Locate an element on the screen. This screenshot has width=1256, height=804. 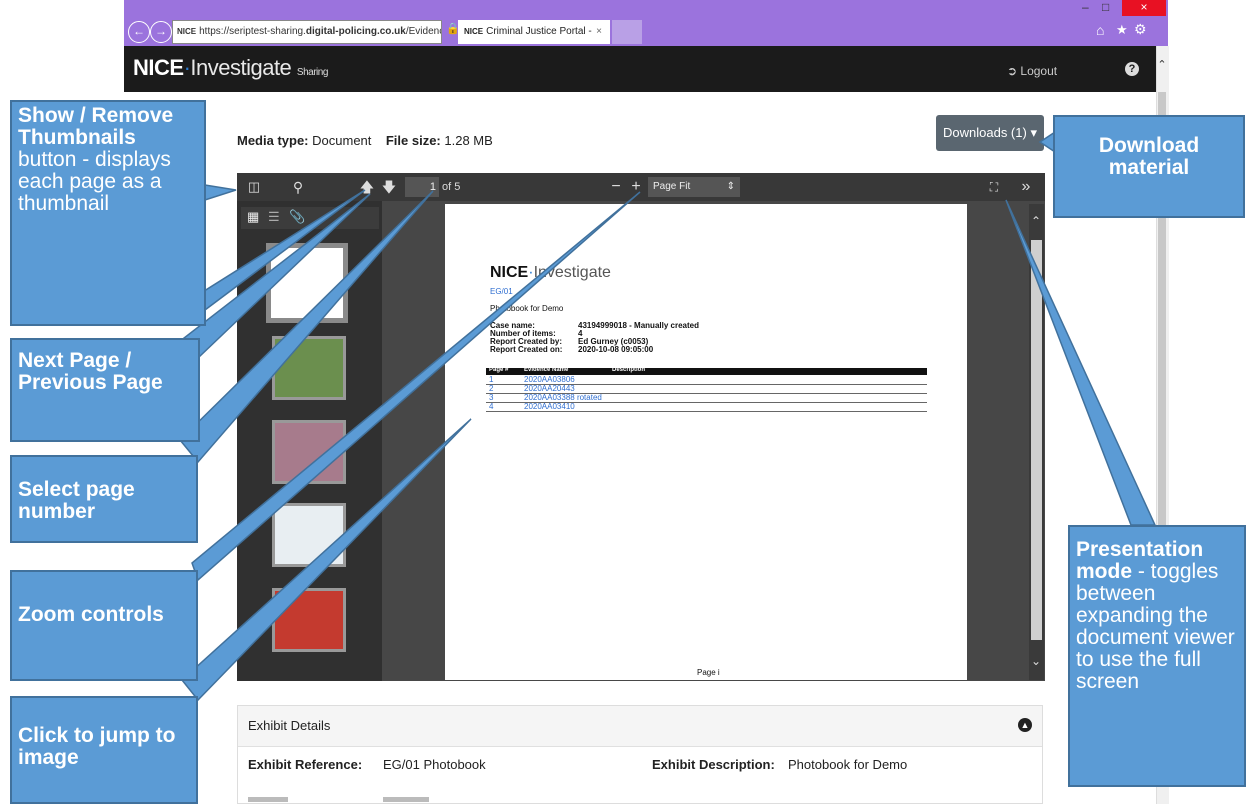
minimize-icon: – is located at coordinates (1085, 8).